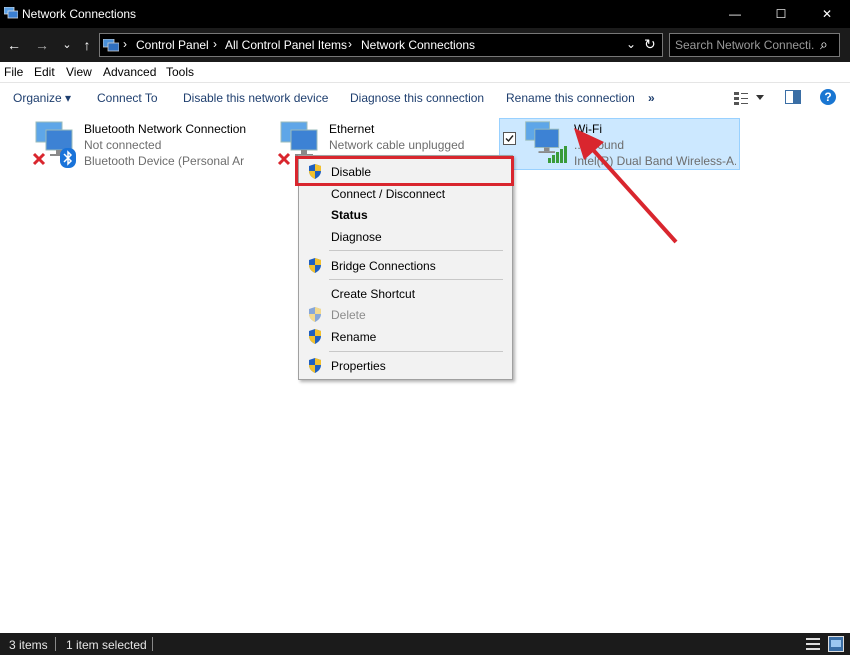  What do you see at coordinates (13, 72) in the screenshot?
I see `menu-file: File` at bounding box center [13, 72].